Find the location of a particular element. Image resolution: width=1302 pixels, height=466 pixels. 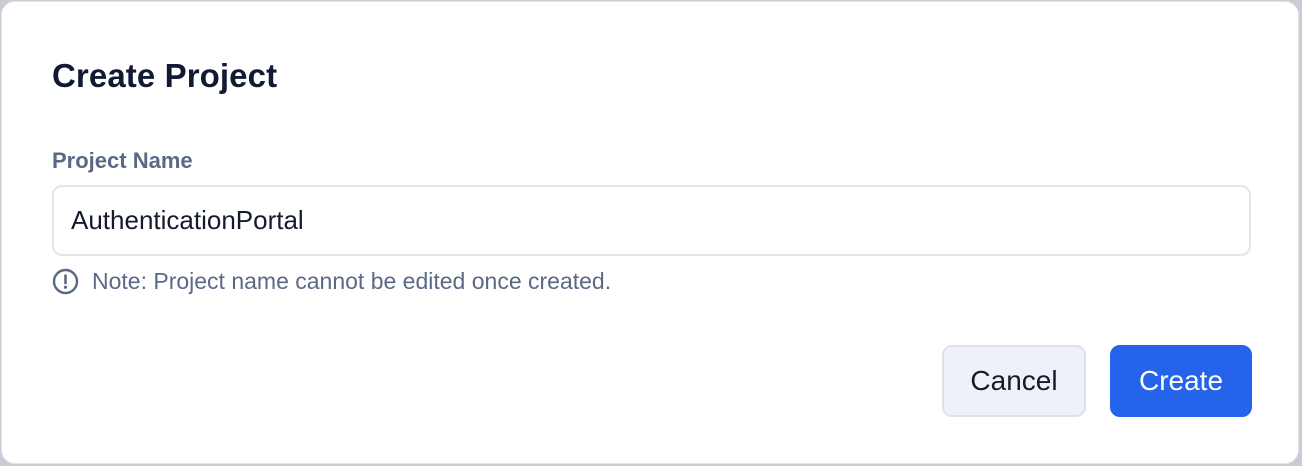

info-circle-icon is located at coordinates (65, 281).